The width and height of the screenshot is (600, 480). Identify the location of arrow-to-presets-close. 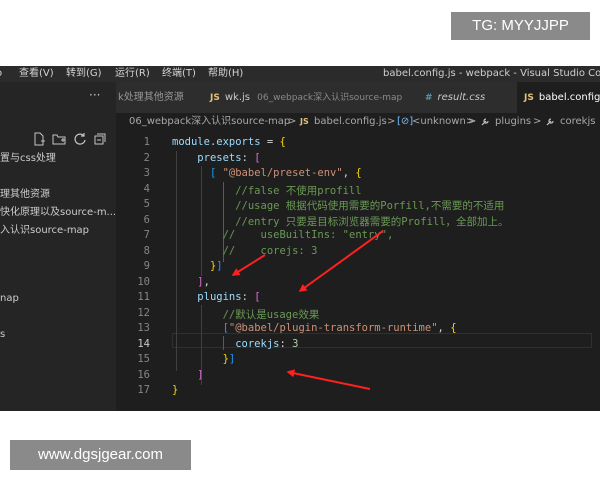
(248, 265).